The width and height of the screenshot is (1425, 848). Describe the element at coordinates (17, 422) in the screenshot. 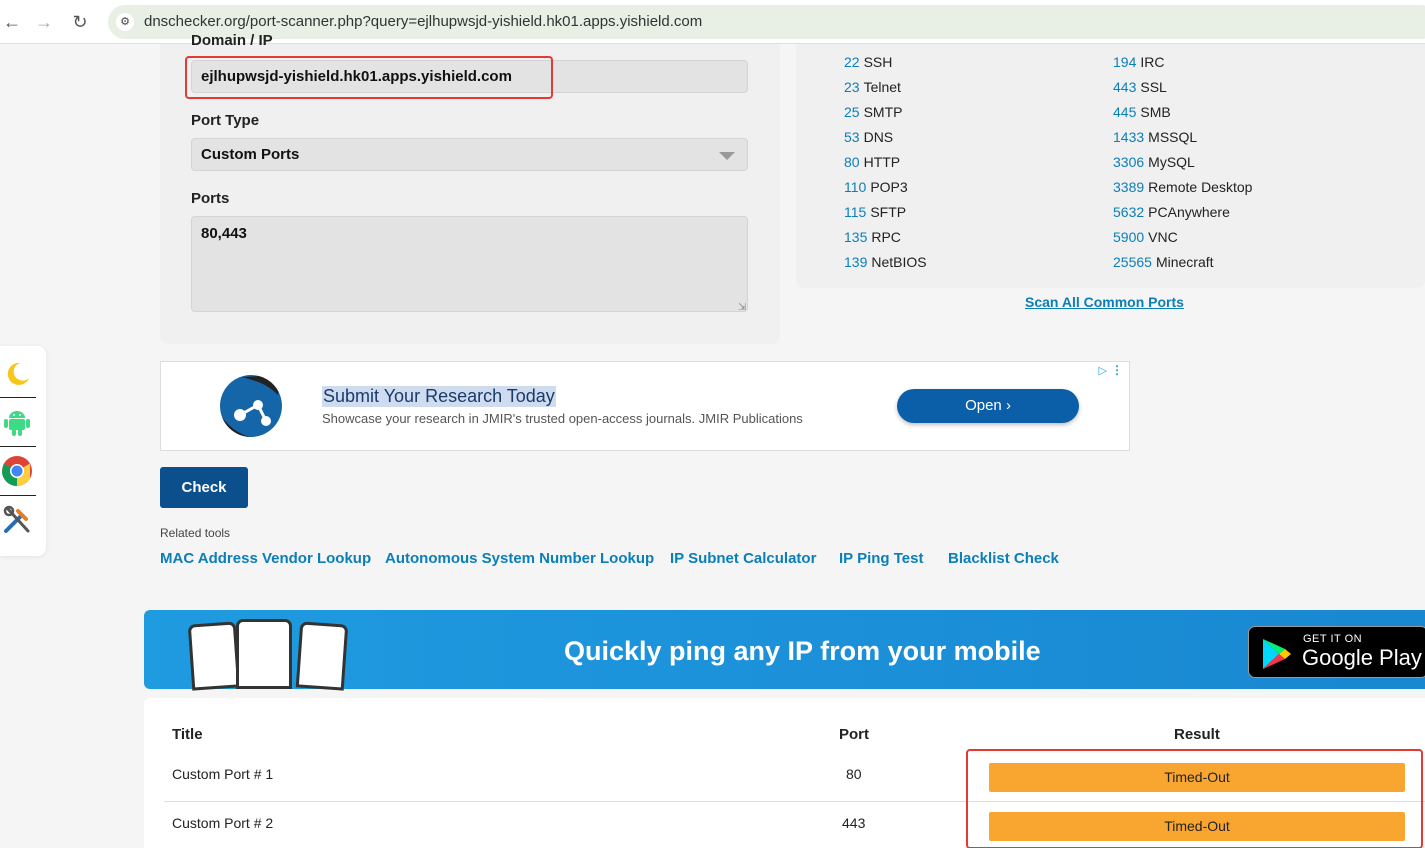

I see `android-icon` at that location.